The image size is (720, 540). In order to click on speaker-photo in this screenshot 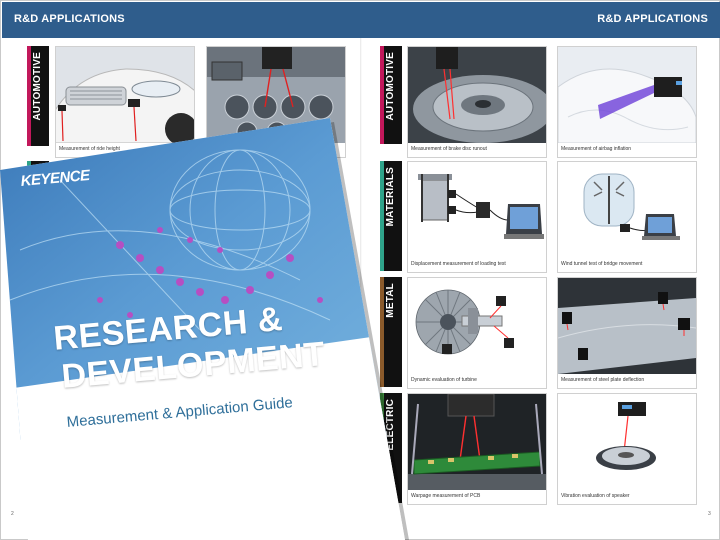, I will do `click(627, 442)`.